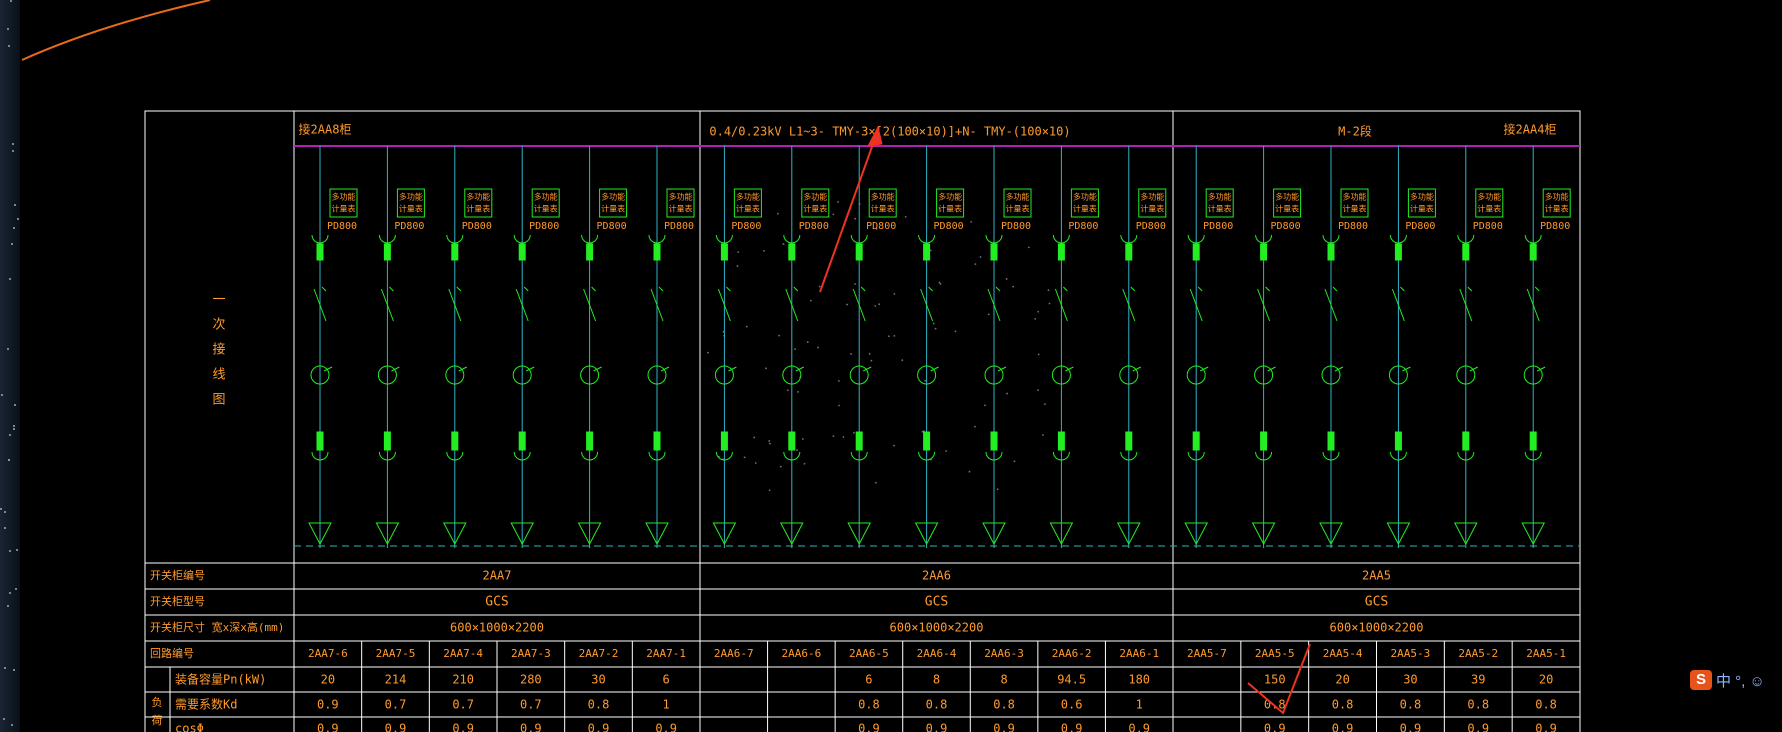  Describe the element at coordinates (869, 653) in the screenshot. I see `circuit-id: 2AA6-5` at that location.